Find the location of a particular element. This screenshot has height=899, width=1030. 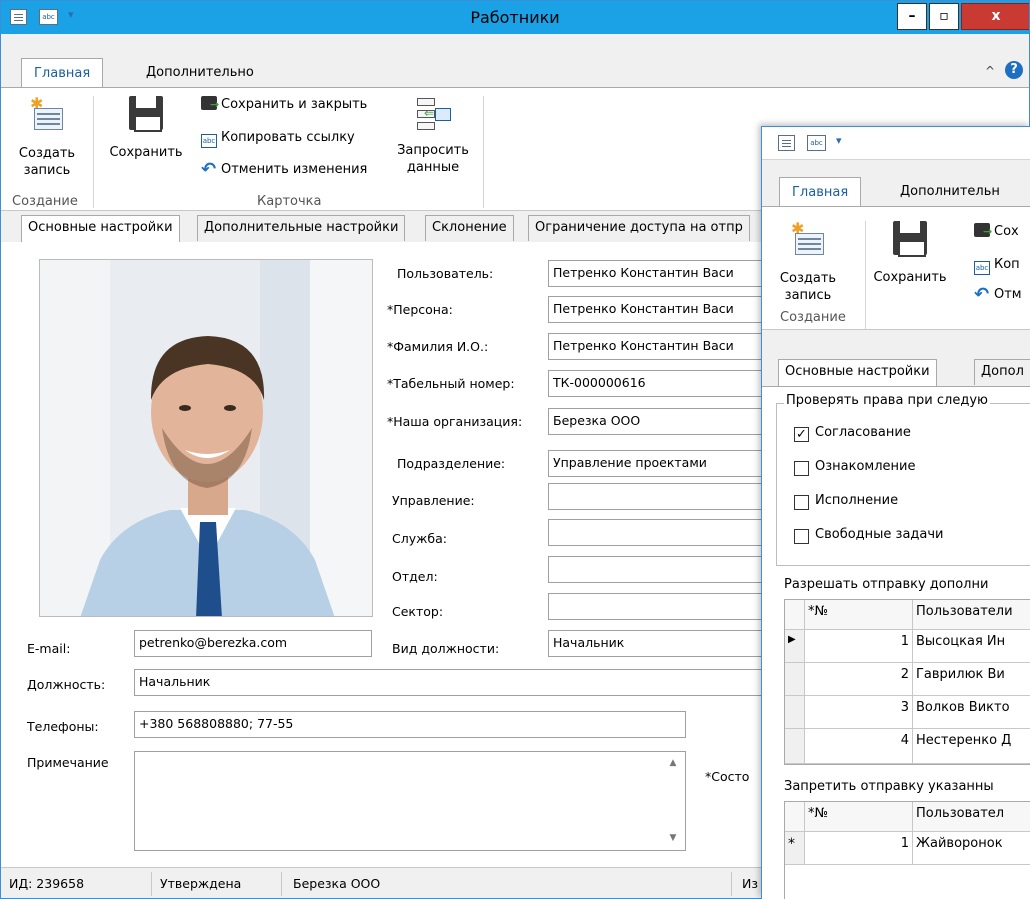

tab-number-field: ТК-000000616 is located at coordinates (658, 383).